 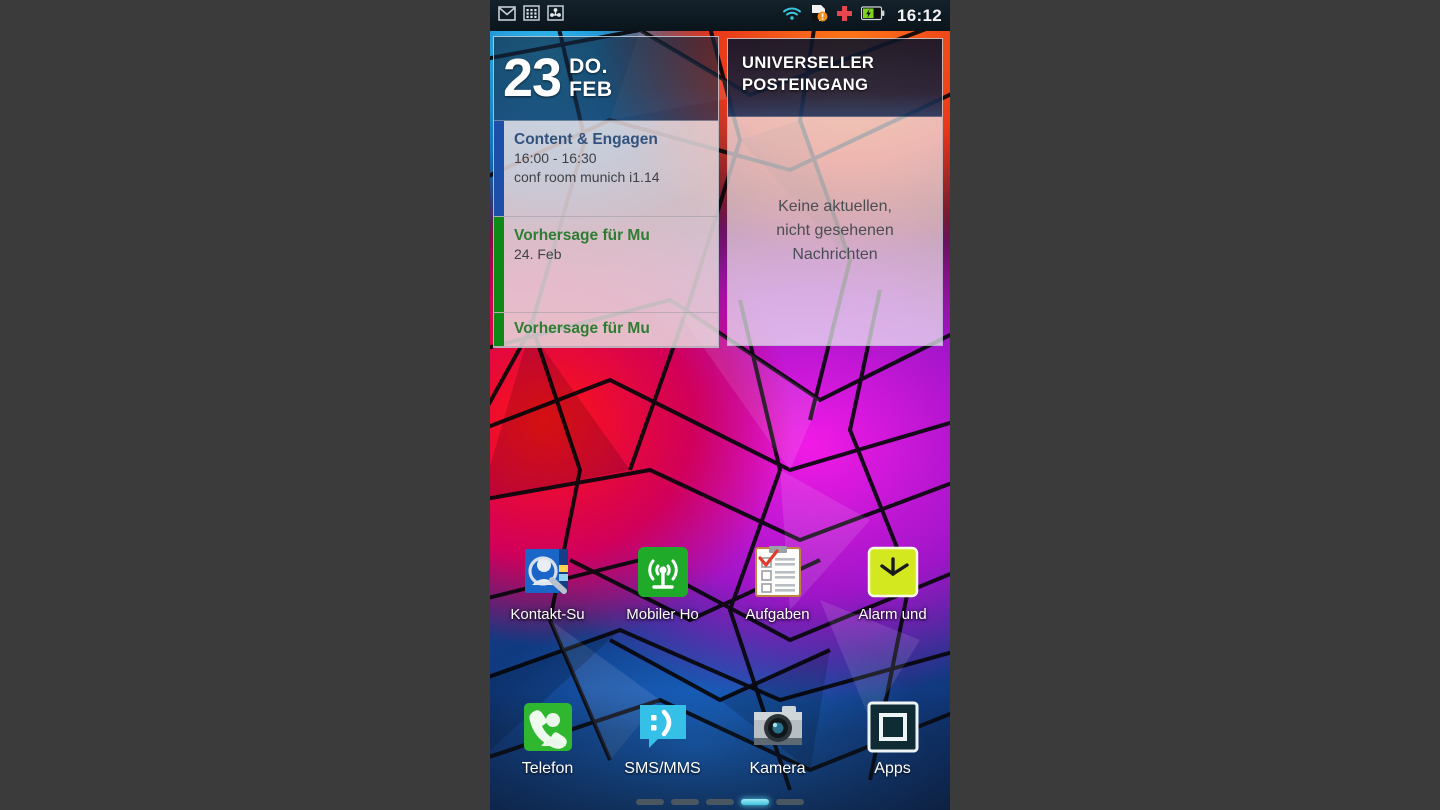 I want to click on event-body: Vorhersage für Mu, so click(x=580, y=329).